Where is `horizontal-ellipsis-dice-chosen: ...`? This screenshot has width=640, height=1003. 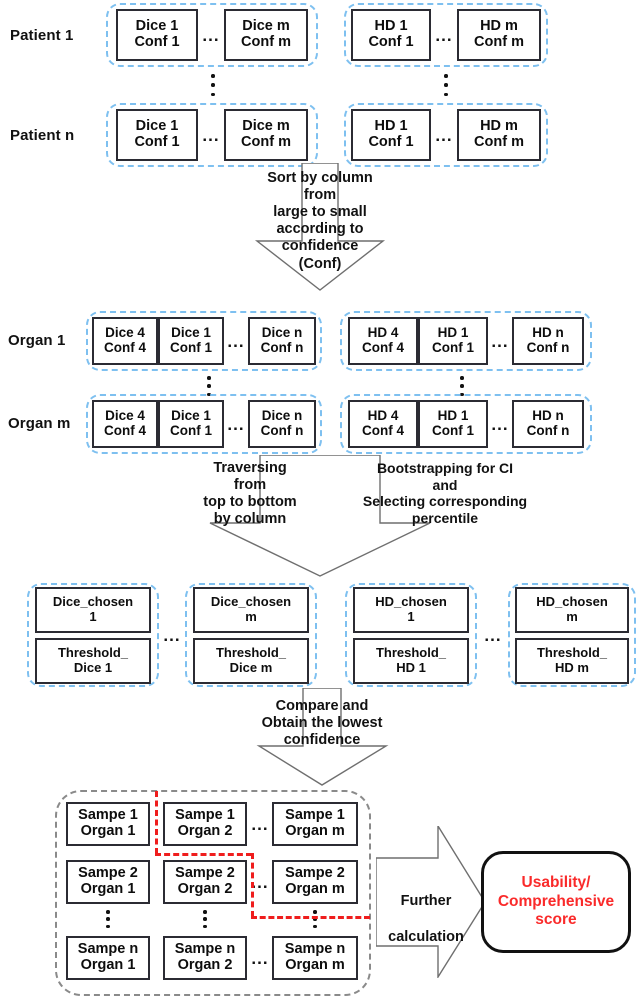
horizontal-ellipsis-dice-chosen: ... is located at coordinates (172, 635).